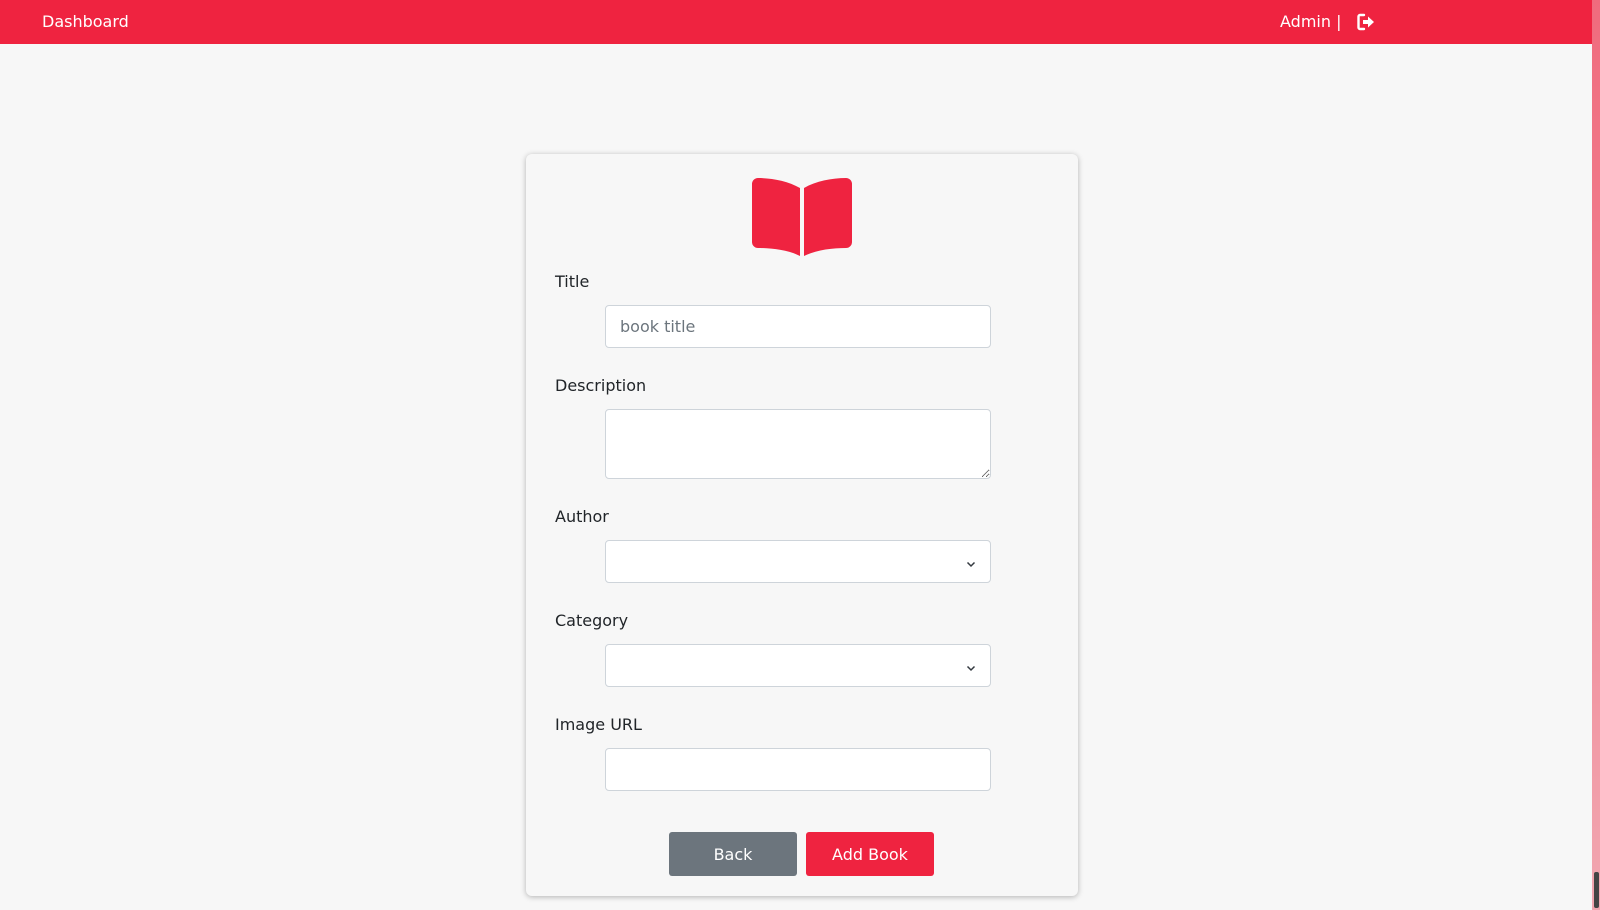  I want to click on title-input, so click(798, 326).